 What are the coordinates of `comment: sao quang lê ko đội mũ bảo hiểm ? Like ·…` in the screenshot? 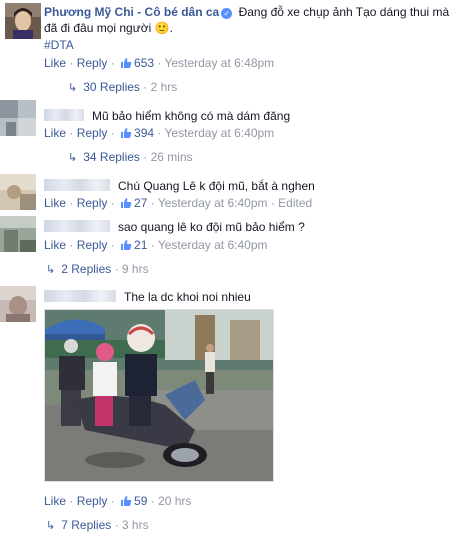 It's located at (237, 247).